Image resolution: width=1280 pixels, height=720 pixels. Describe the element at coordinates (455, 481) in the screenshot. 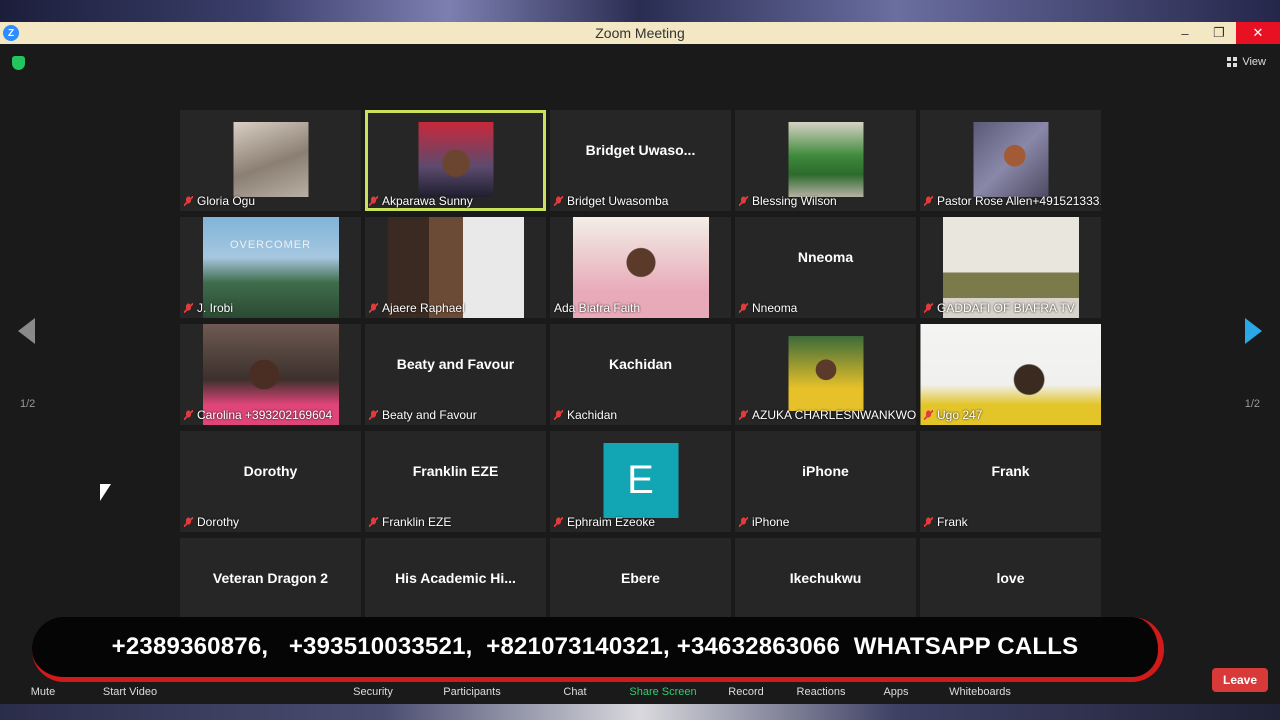

I see `participant-tile: Franklin EZE Franklin EZE` at that location.